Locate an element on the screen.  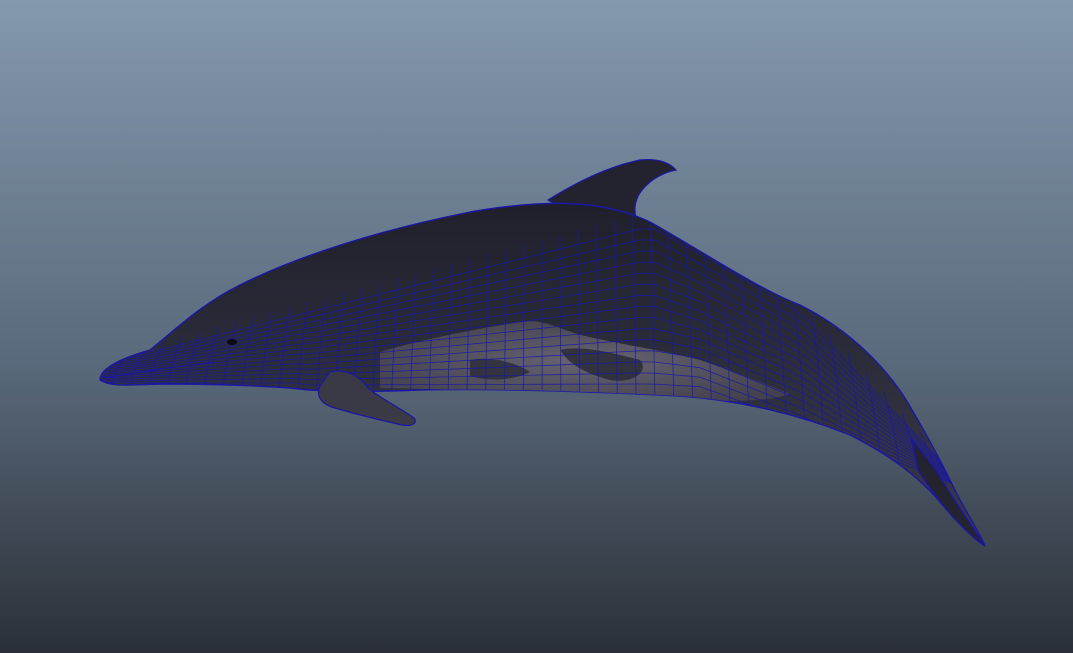
dolphin-eye is located at coordinates (232, 342).